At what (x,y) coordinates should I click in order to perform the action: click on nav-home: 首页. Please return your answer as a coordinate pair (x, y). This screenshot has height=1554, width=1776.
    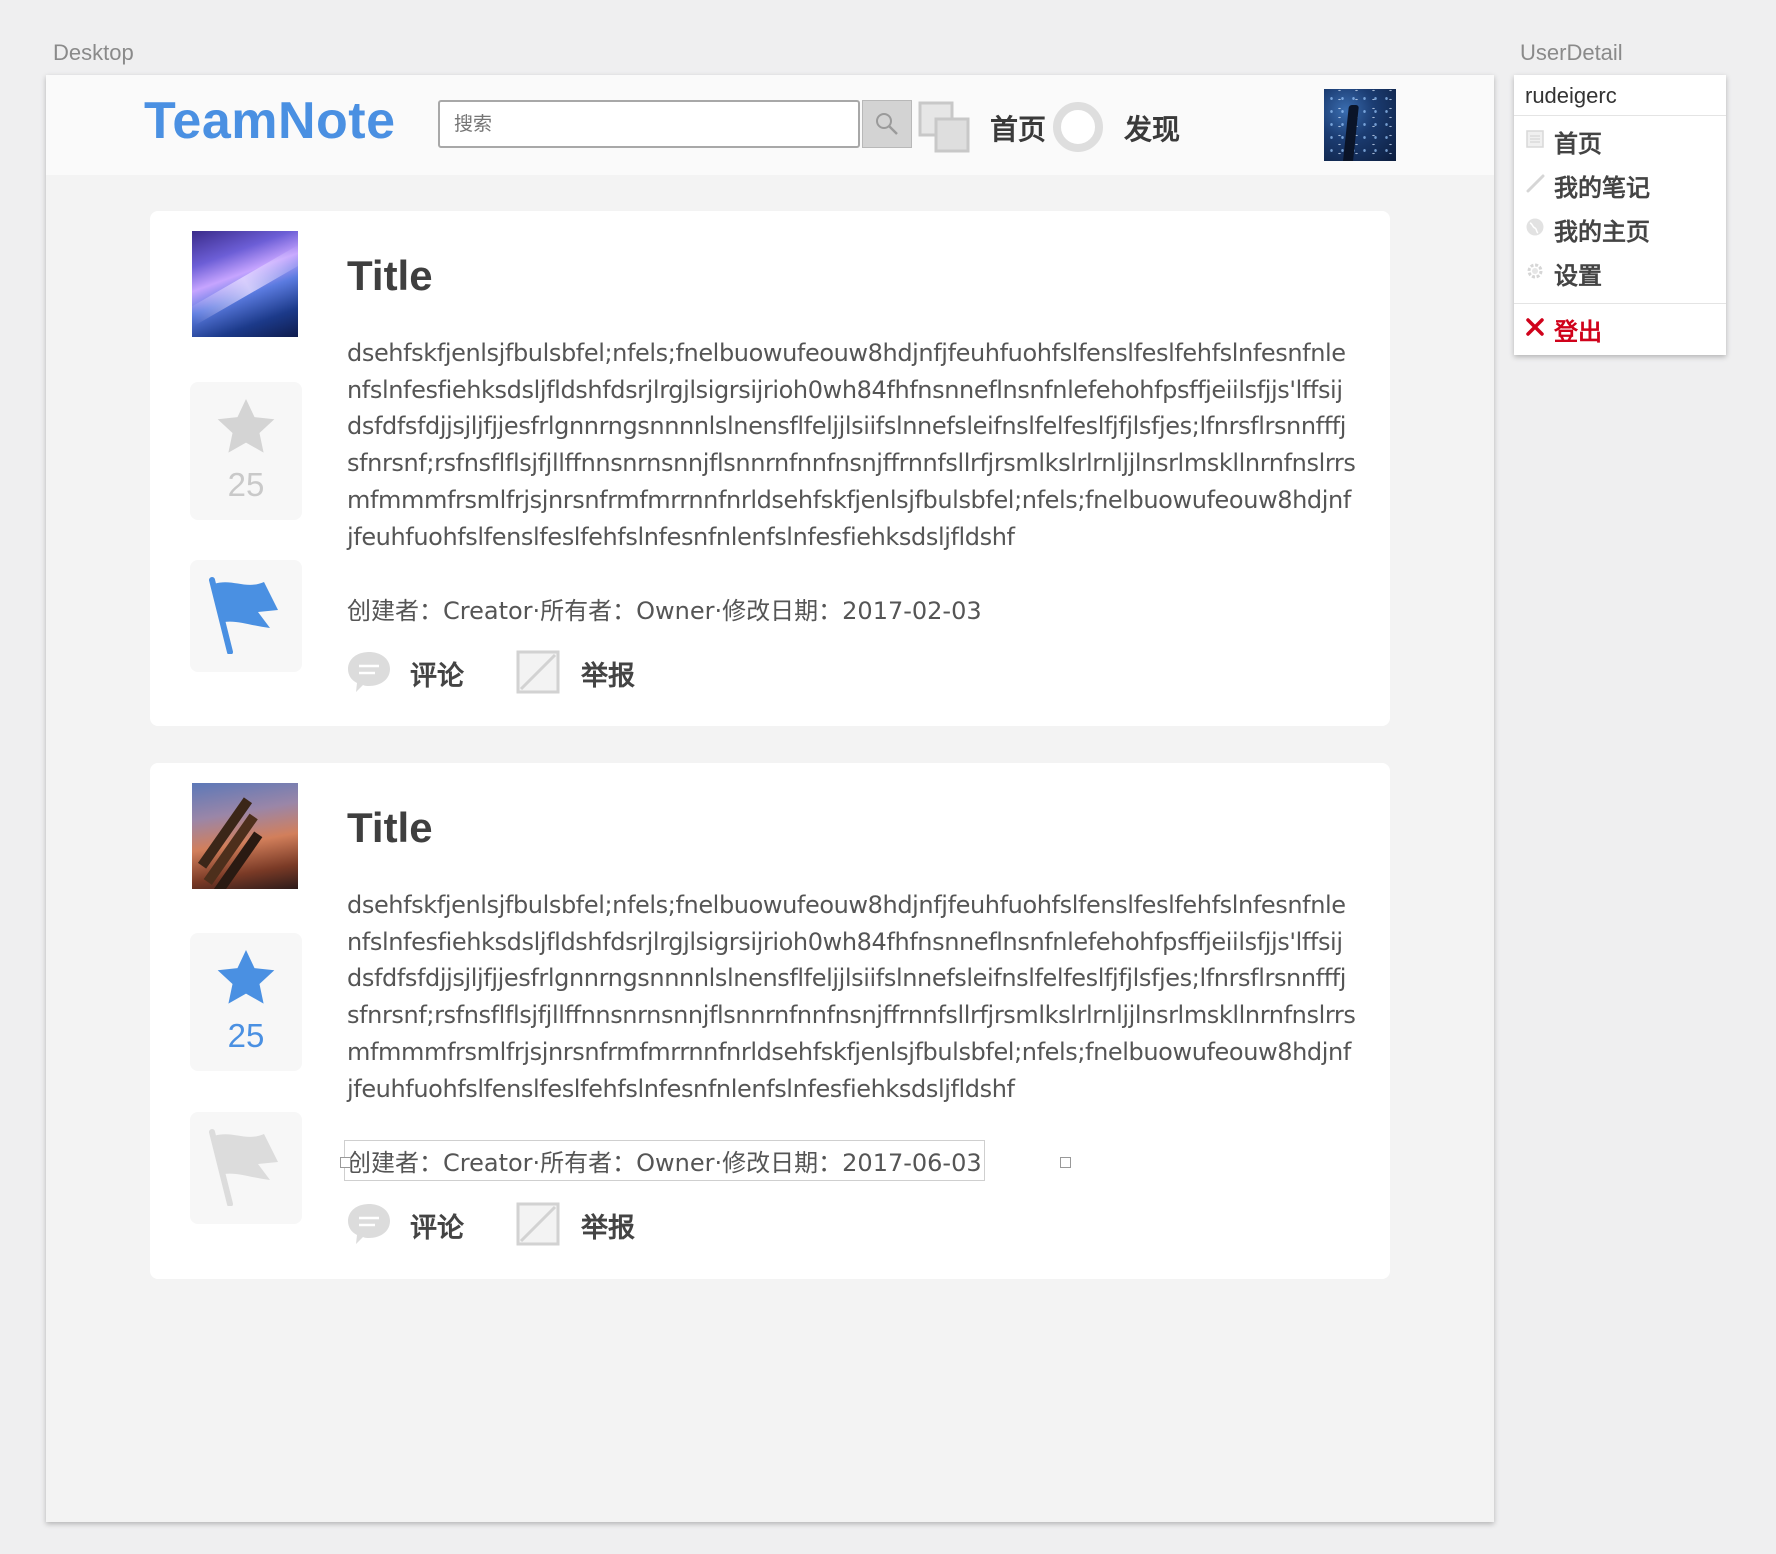
    Looking at the image, I should click on (1018, 128).